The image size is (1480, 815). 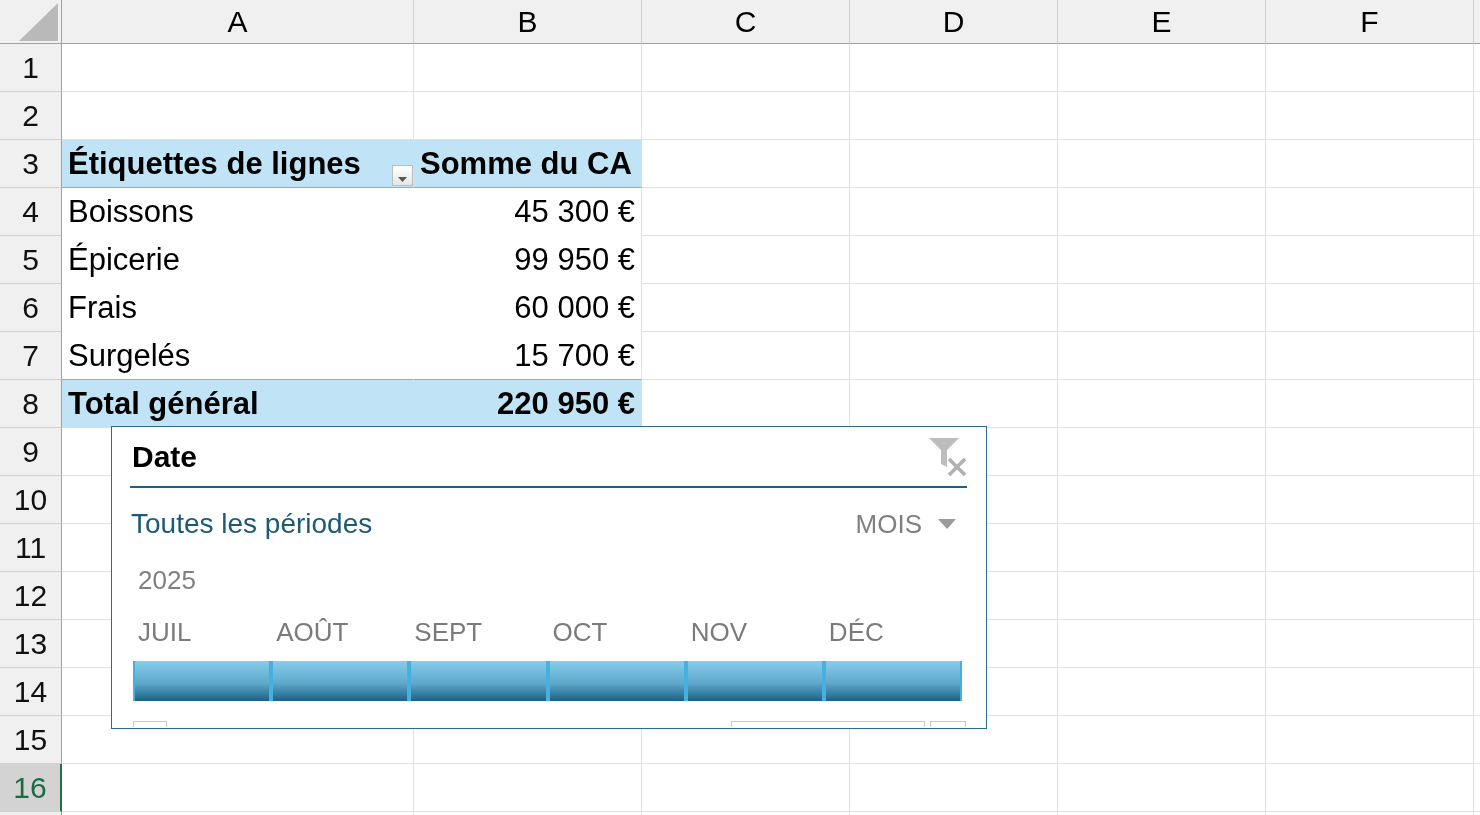 What do you see at coordinates (528, 404) in the screenshot?
I see `total-value-cell: 220 950 €` at bounding box center [528, 404].